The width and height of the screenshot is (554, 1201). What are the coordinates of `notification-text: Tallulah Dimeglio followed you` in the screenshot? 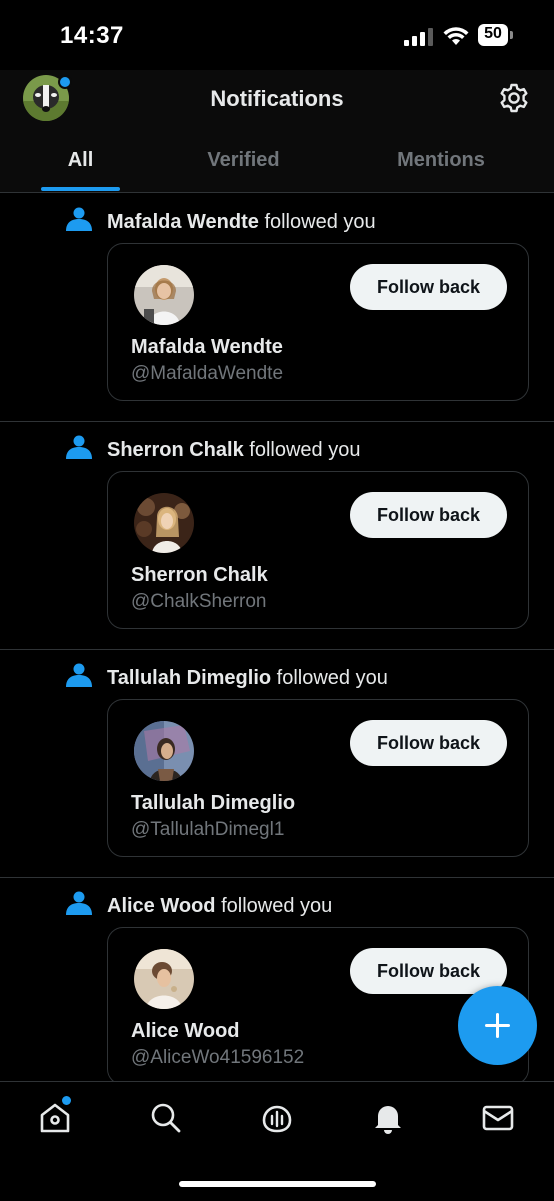 It's located at (247, 678).